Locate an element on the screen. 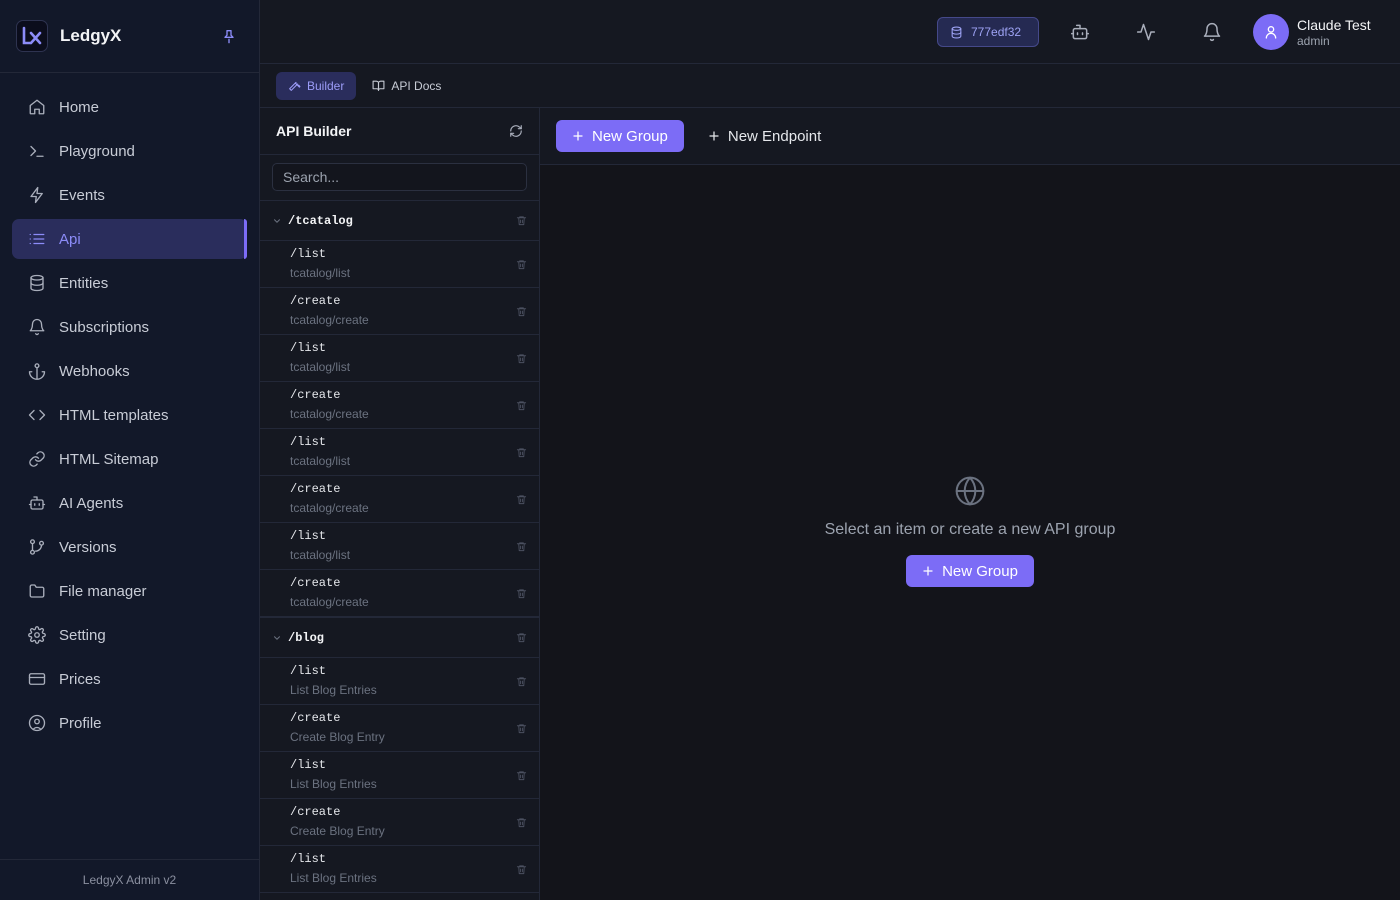  search-input is located at coordinates (399, 177).